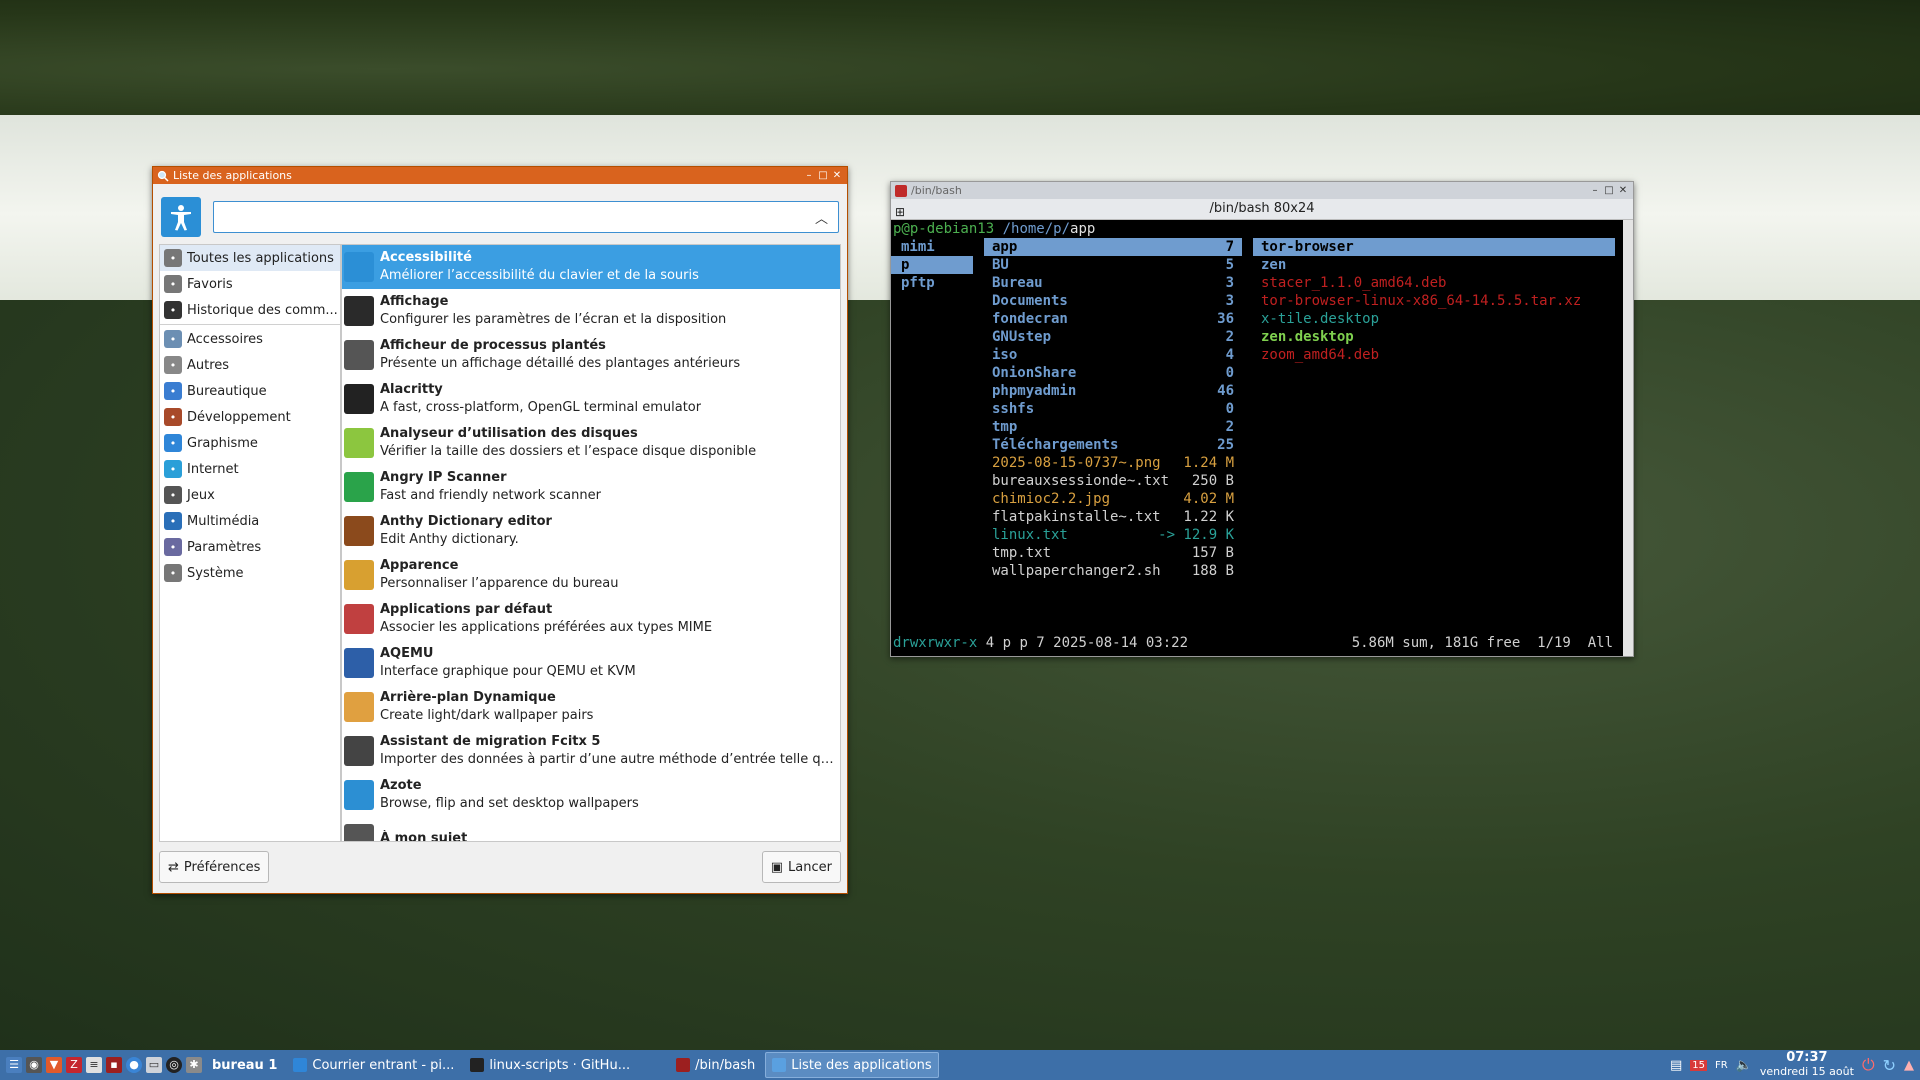 The width and height of the screenshot is (1920, 1080). Describe the element at coordinates (359, 575) in the screenshot. I see `appearance-icon` at that location.